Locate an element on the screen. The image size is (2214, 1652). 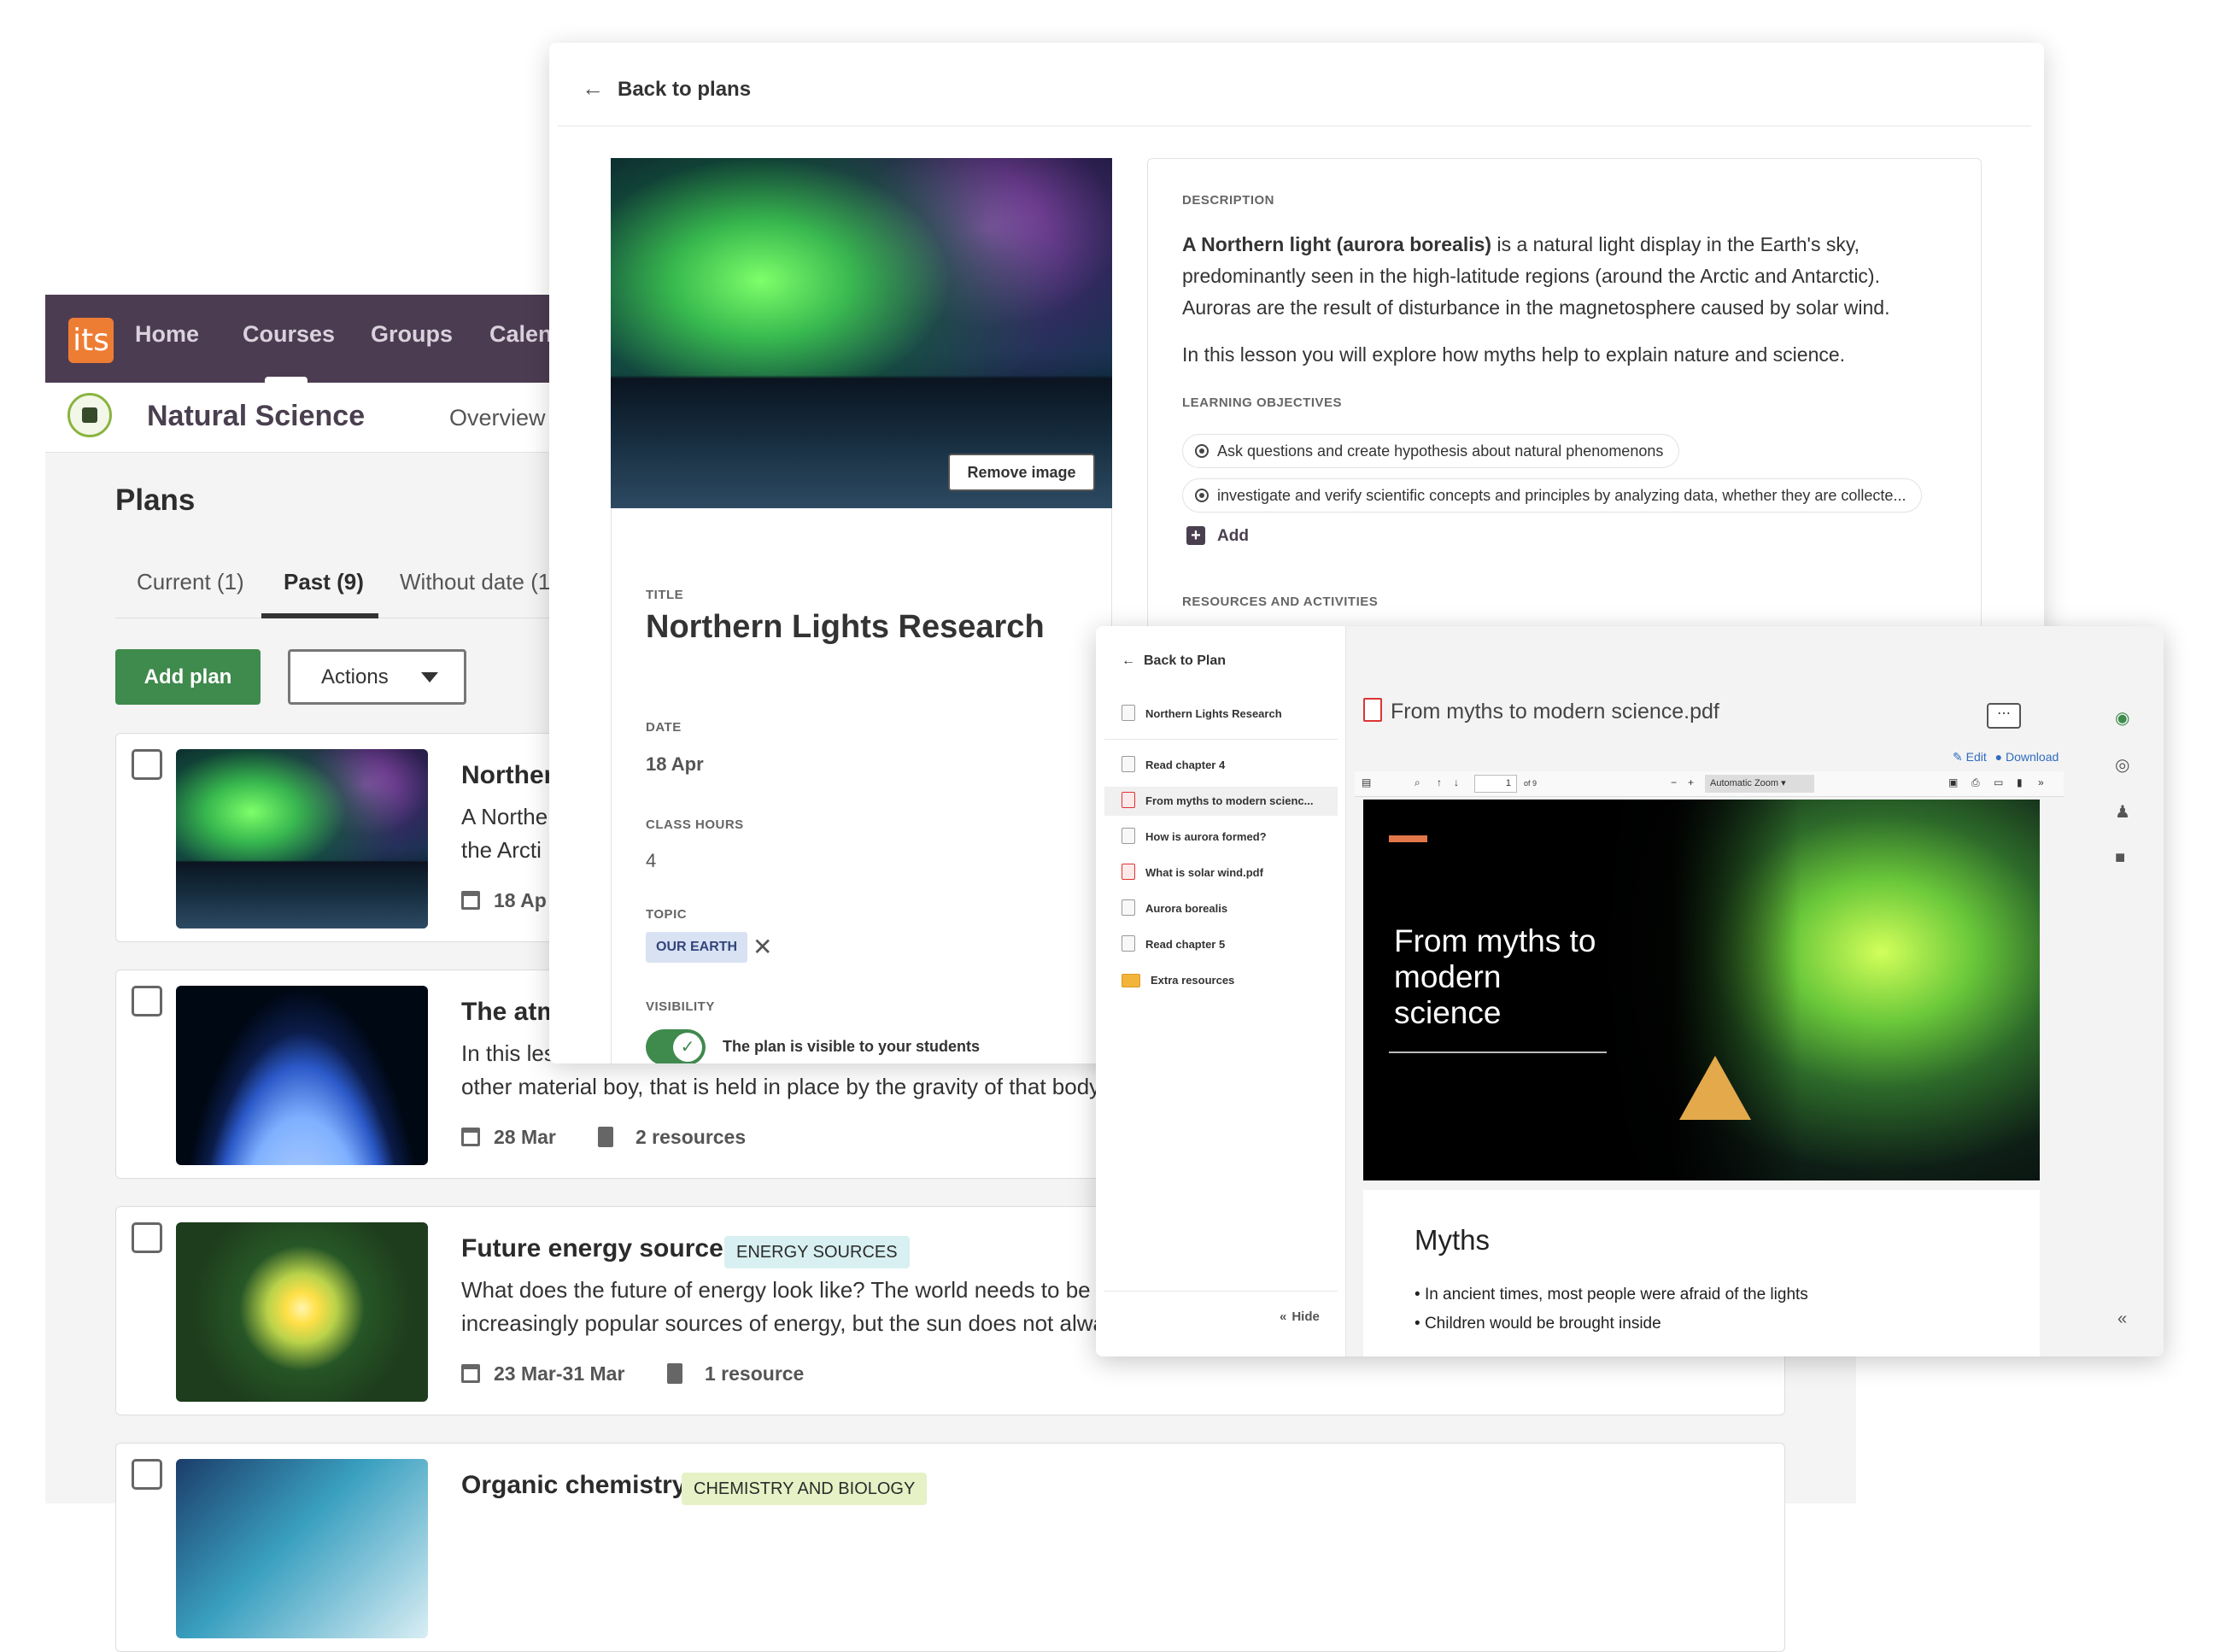
nav-home: Home is located at coordinates (167, 334).